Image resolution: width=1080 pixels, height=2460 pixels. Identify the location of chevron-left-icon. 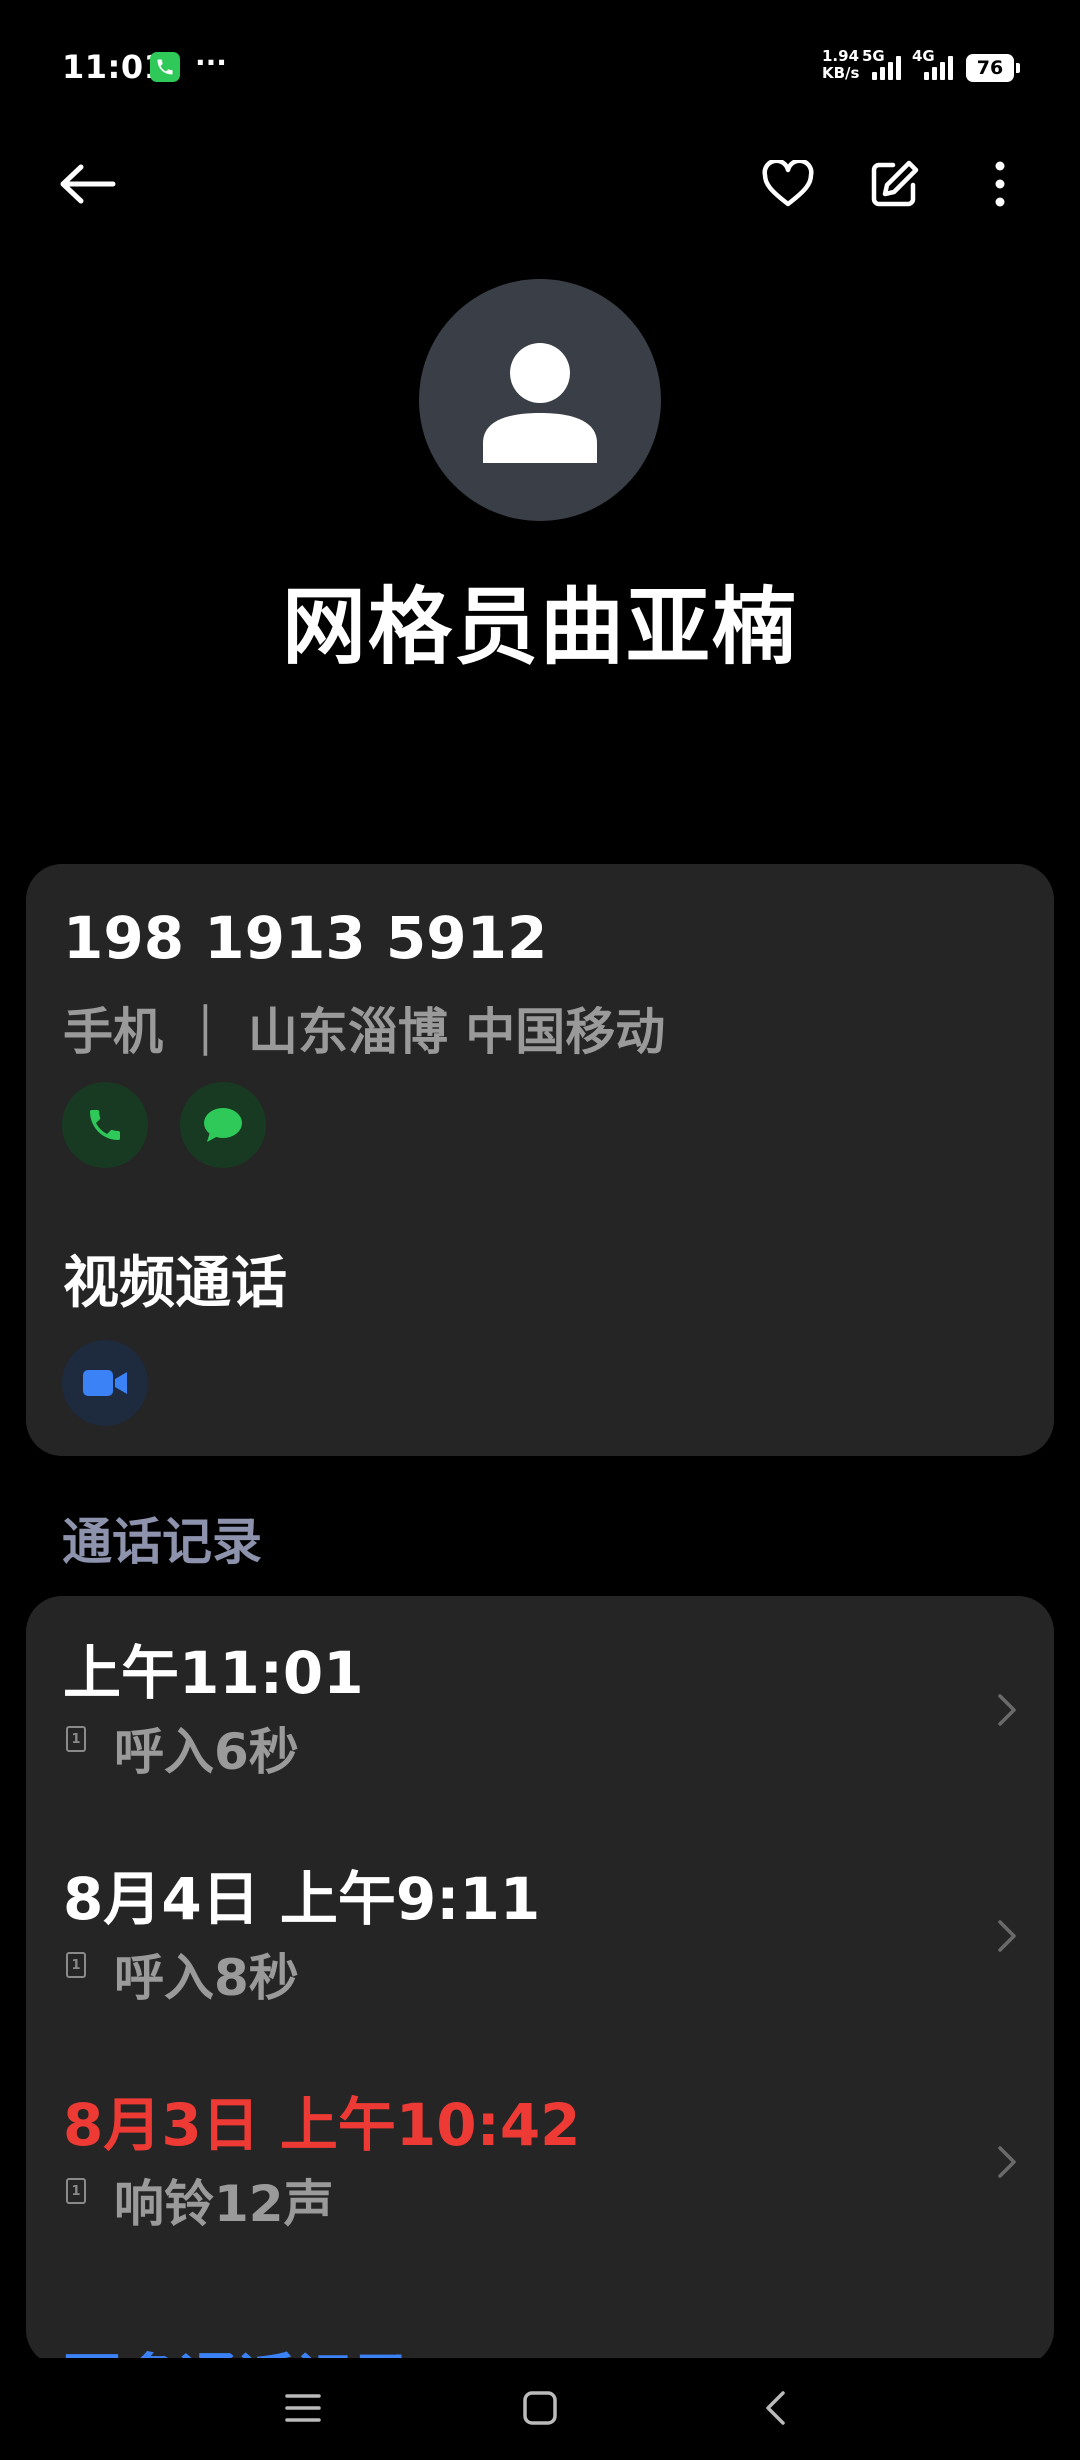
(775, 2408).